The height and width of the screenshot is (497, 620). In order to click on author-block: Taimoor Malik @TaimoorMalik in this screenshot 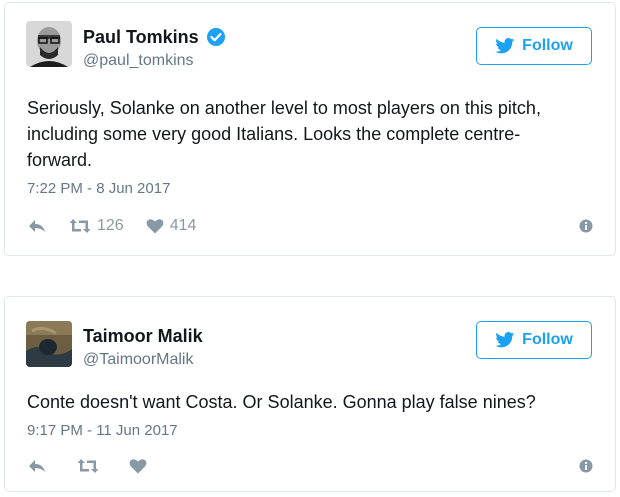, I will do `click(143, 346)`.